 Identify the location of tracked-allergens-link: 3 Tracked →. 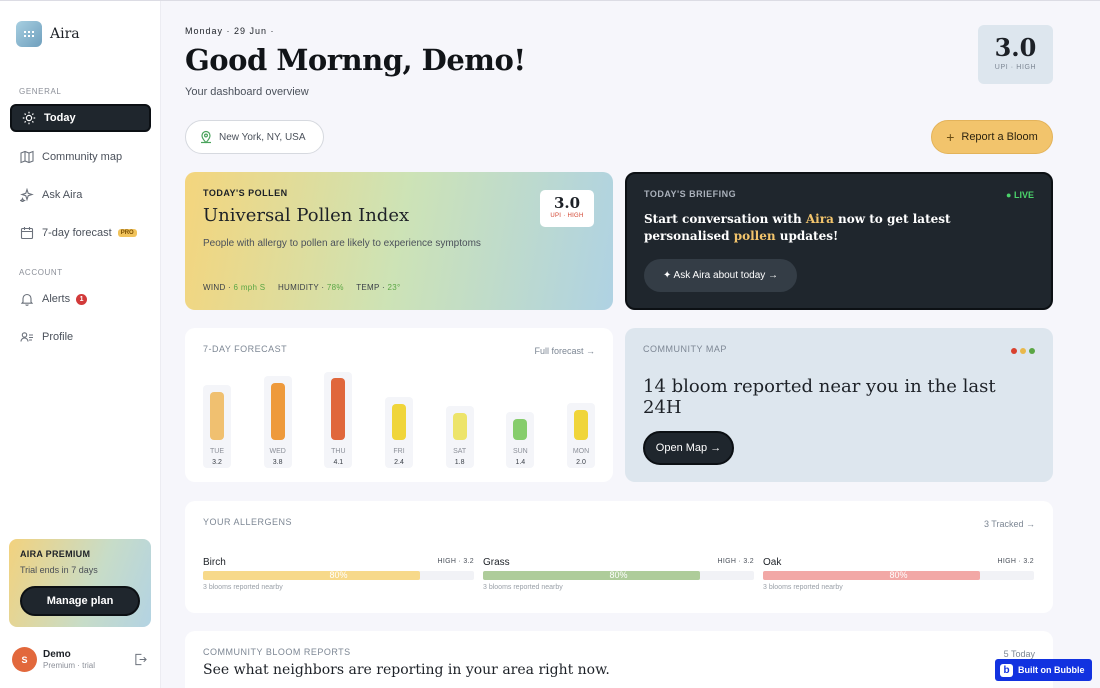
(1009, 524).